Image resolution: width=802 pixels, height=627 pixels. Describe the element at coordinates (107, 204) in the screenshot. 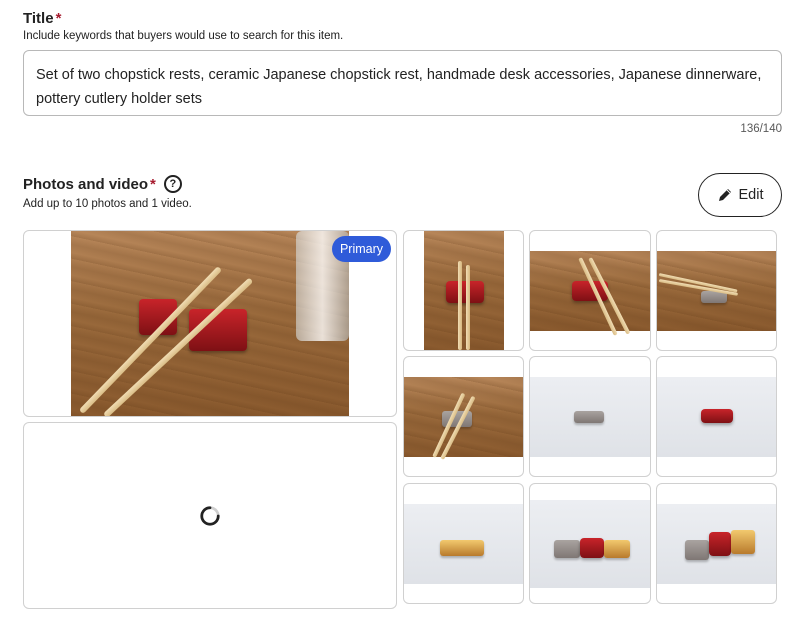

I see `photos-help-text: Add up to 10 photos and 1 video.` at that location.